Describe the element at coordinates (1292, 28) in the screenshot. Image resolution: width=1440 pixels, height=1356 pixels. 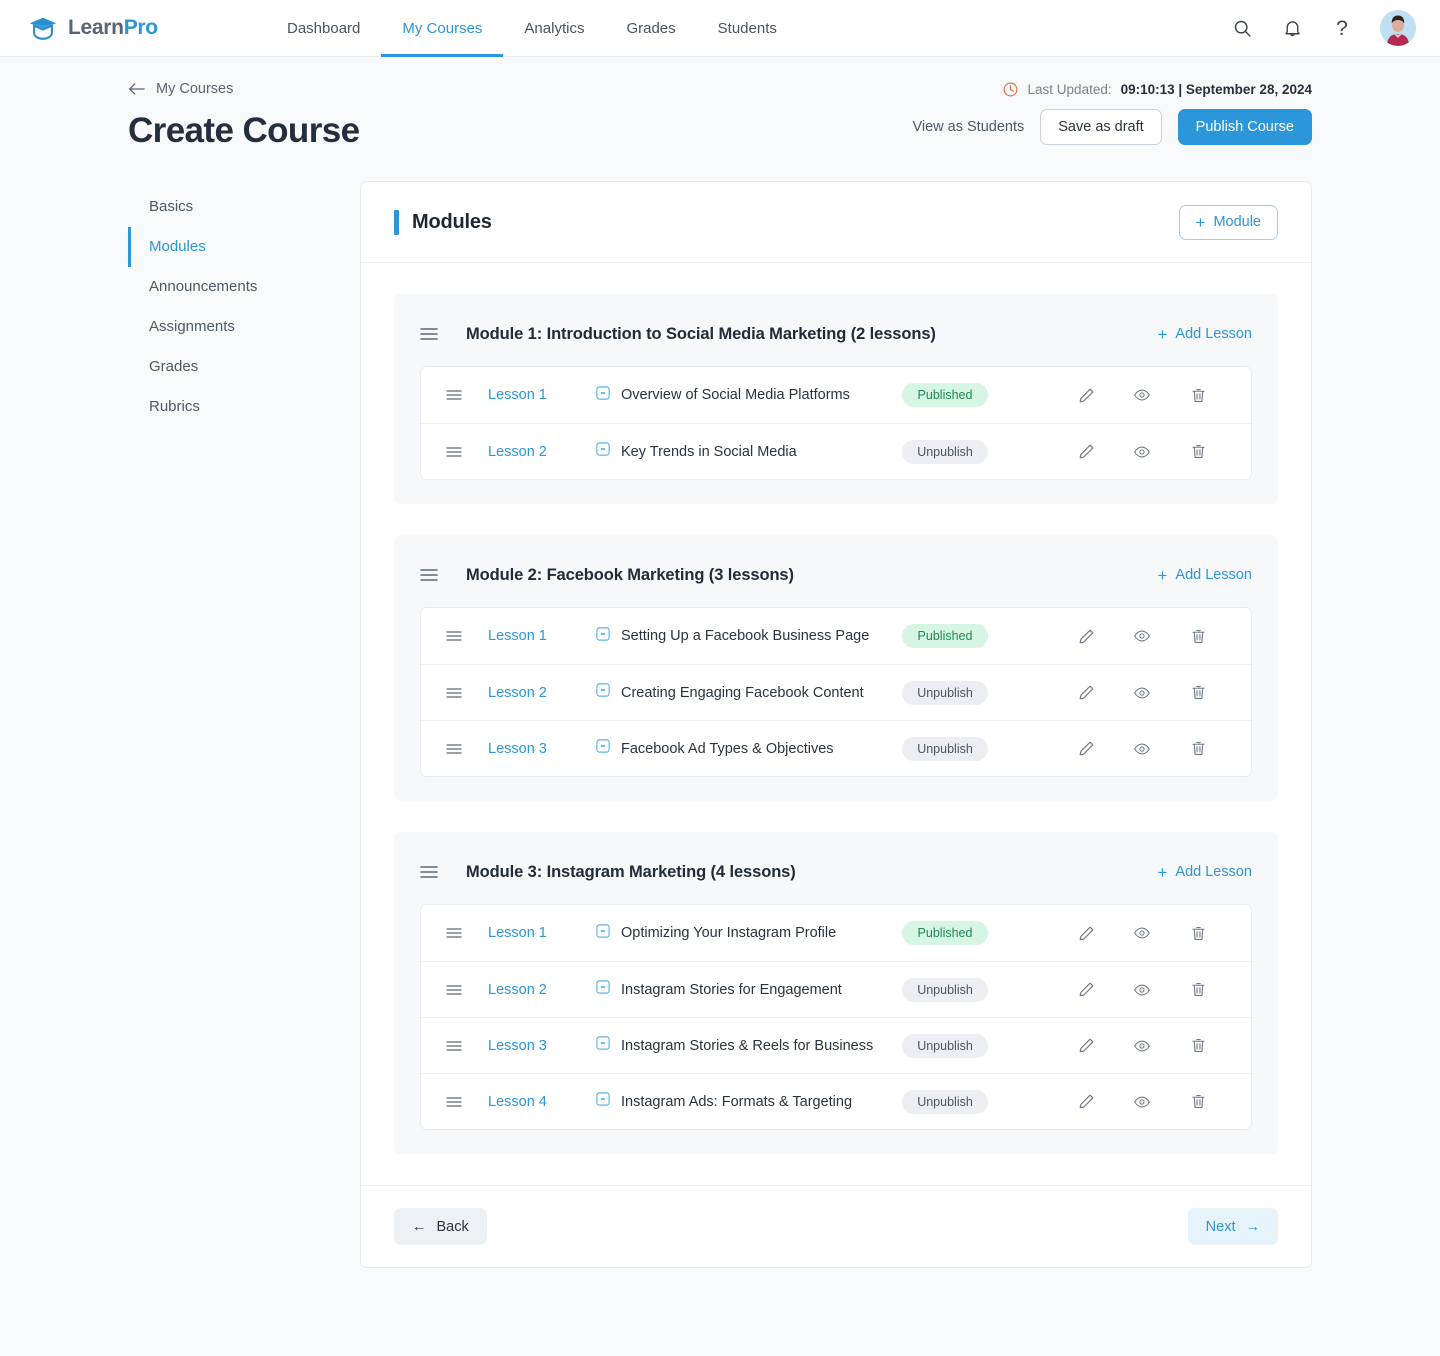
I see `bell-icon` at that location.